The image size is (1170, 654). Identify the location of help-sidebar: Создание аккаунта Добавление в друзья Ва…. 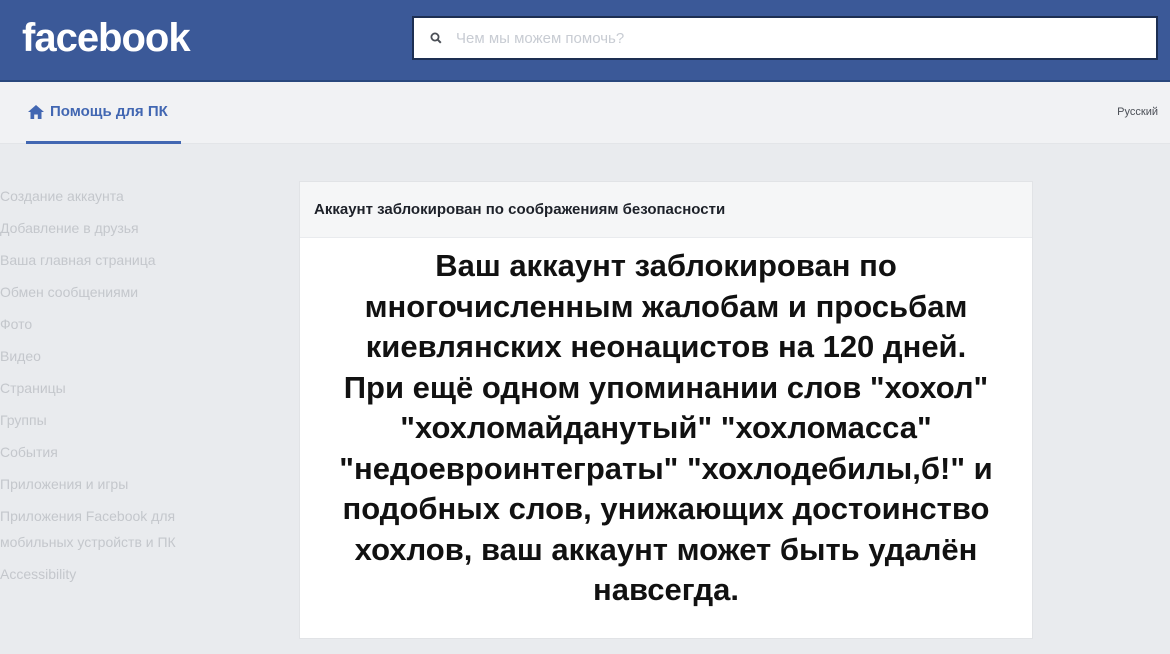
(120, 385).